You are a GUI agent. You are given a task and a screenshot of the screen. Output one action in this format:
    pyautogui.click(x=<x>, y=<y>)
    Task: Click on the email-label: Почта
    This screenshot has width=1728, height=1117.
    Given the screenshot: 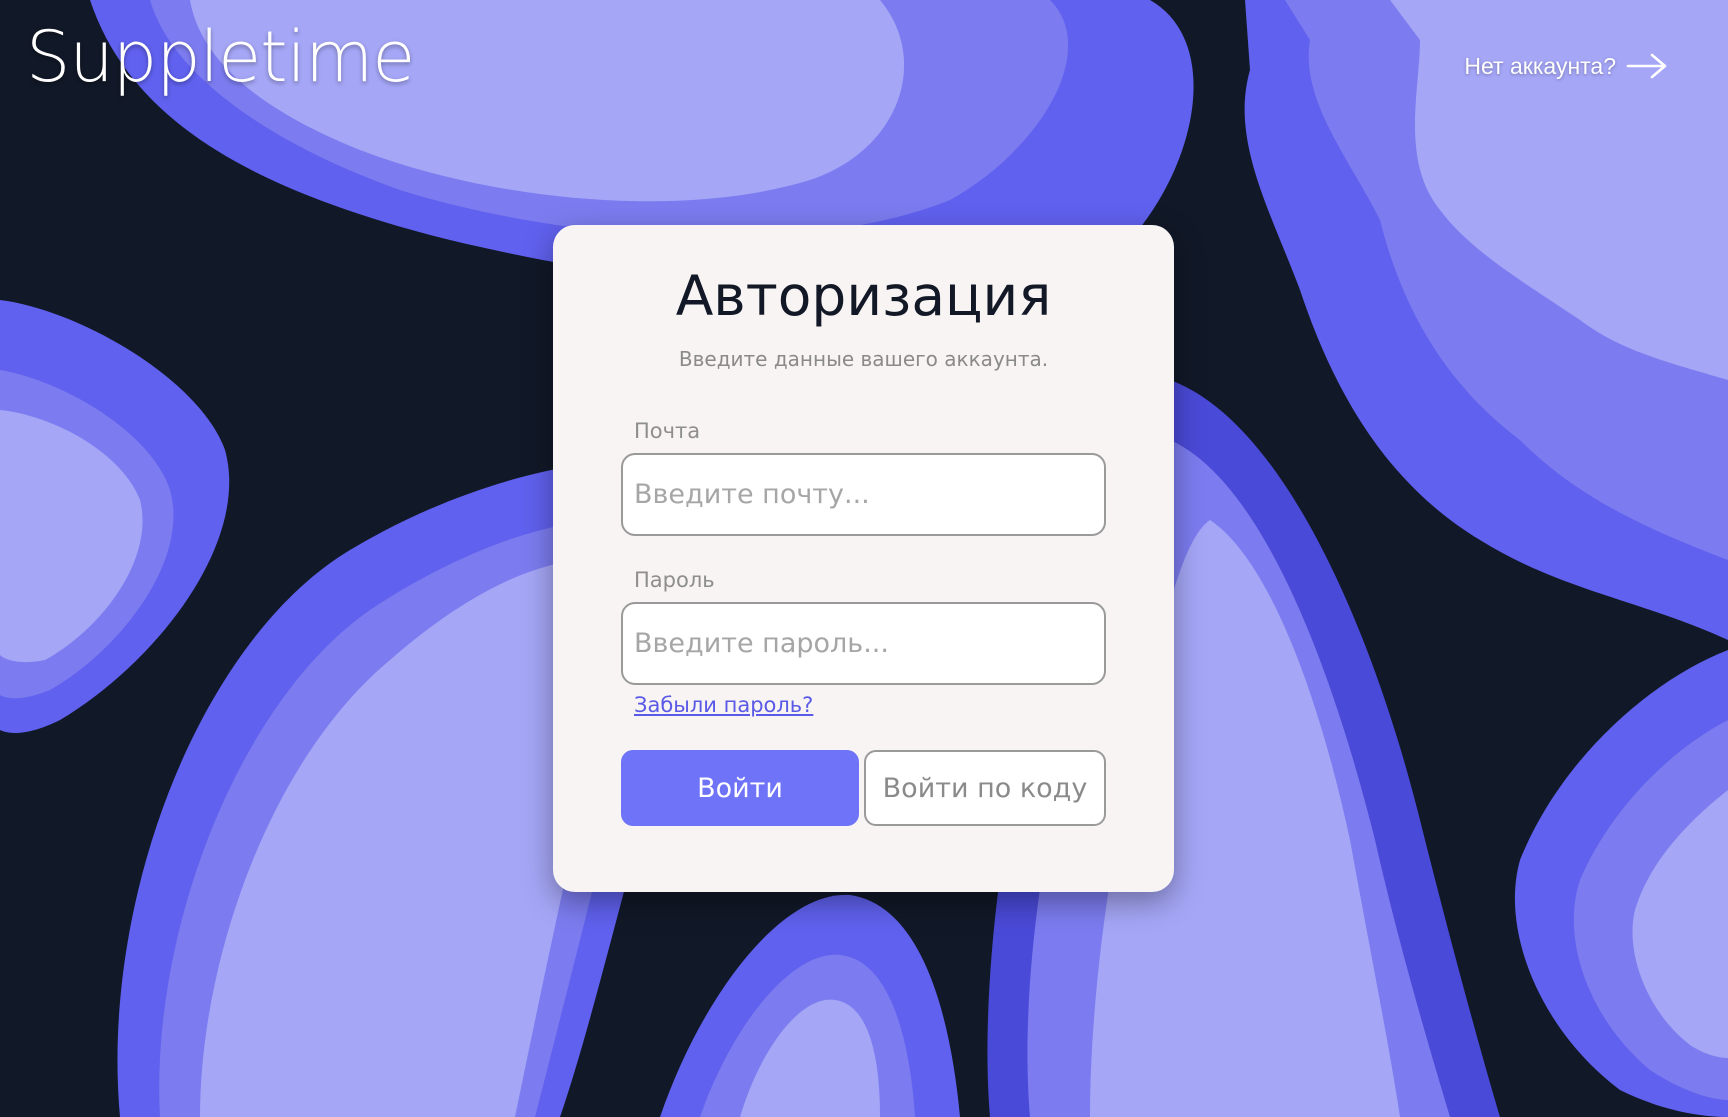 What is the action you would take?
    pyautogui.click(x=667, y=431)
    